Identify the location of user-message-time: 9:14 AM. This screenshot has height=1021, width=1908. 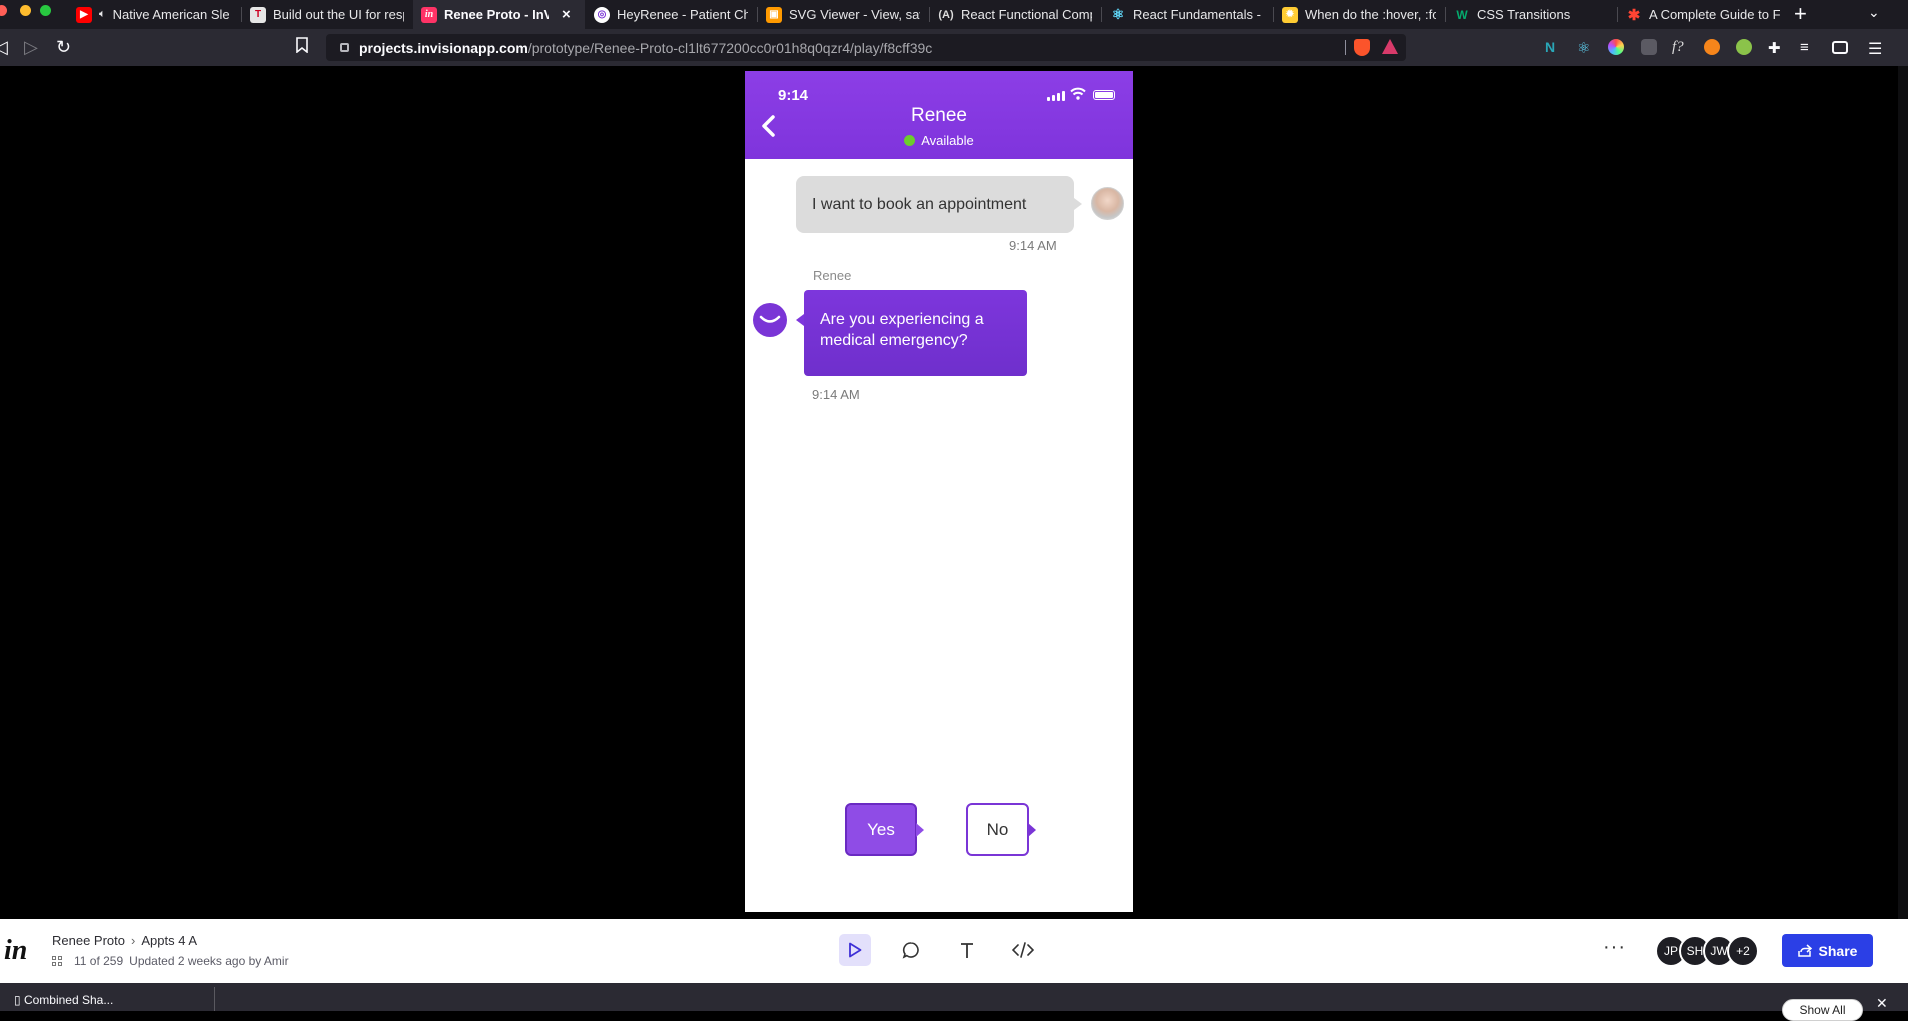
(1033, 245).